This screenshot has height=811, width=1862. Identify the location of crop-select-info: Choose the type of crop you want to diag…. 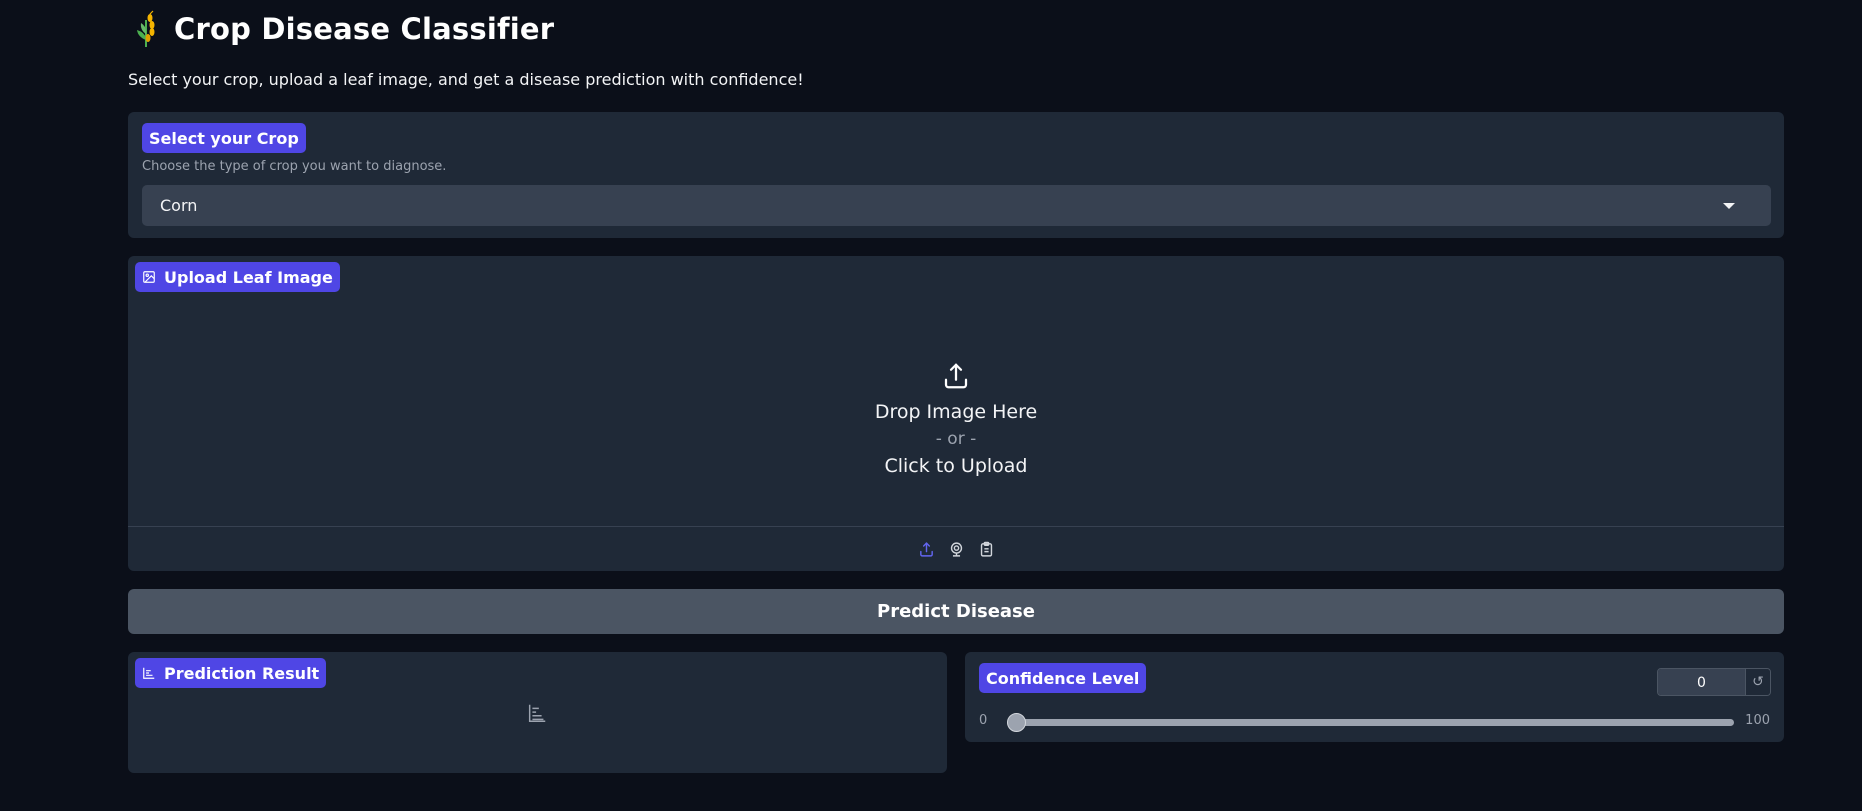
(294, 166).